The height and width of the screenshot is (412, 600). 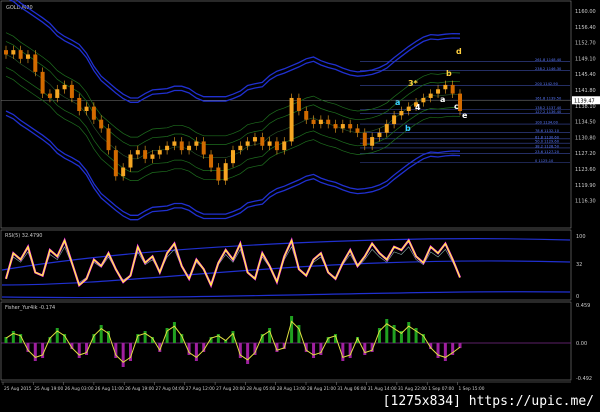 I want to click on time-tick-label: 25 Aug 2015, so click(x=18, y=389).